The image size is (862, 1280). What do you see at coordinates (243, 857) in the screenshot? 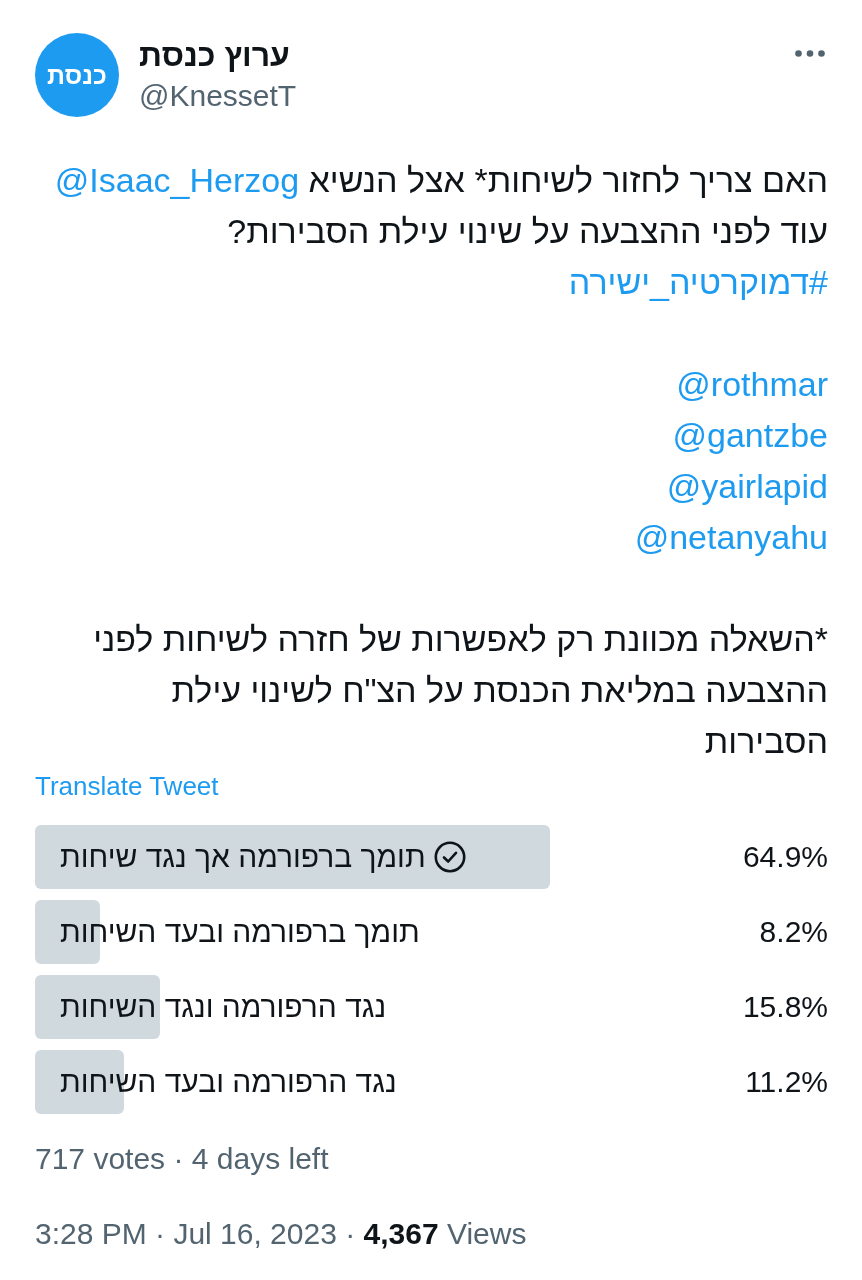
I see `poll-option-label: תומך ברפורמה אך נגד שיחות` at bounding box center [243, 857].